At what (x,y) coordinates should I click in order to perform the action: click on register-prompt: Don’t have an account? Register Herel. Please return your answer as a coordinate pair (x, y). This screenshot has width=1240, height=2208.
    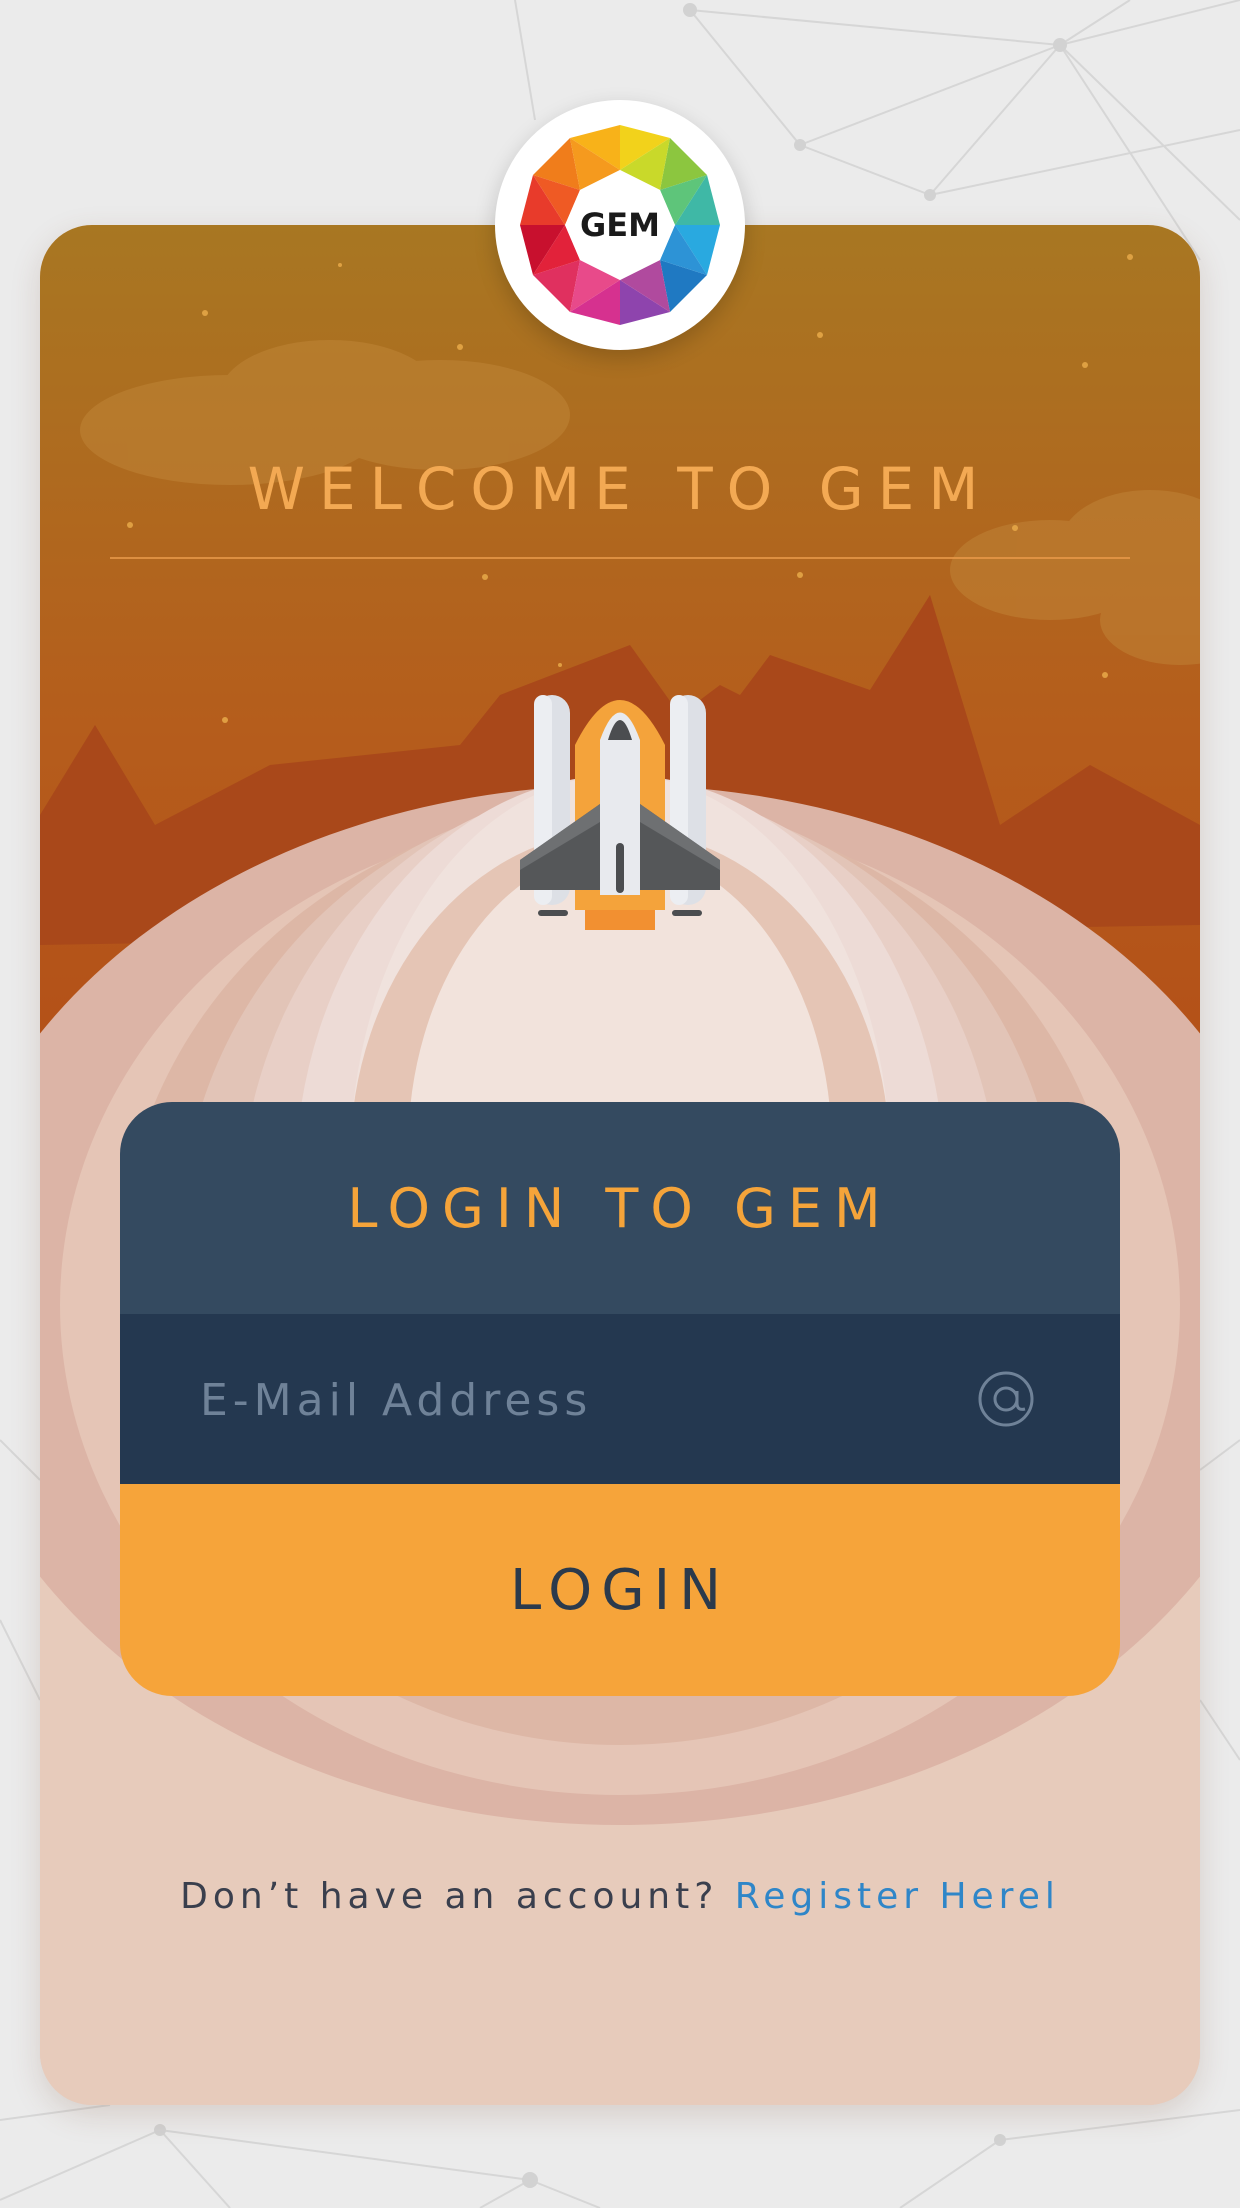
    Looking at the image, I should click on (620, 1896).